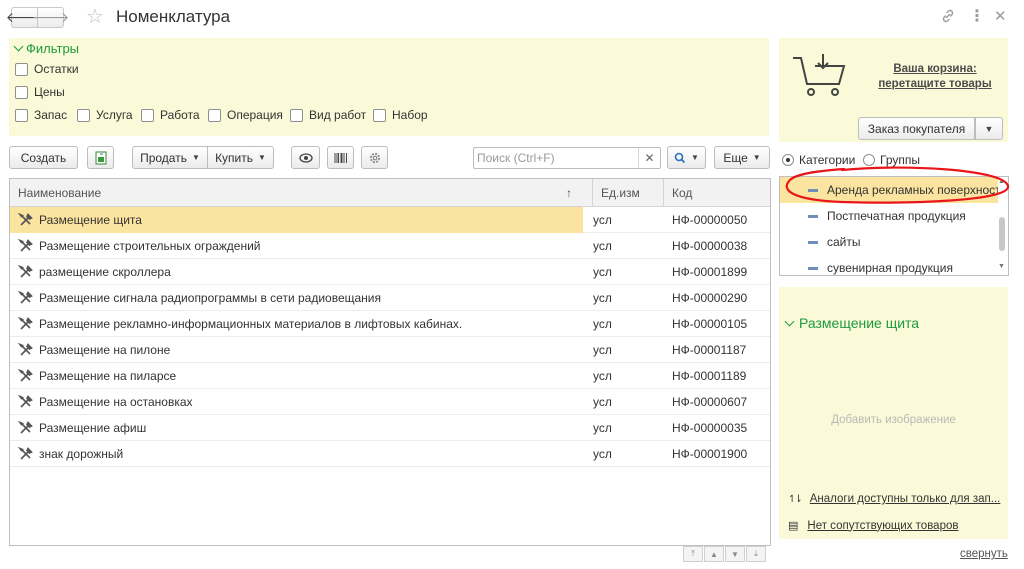 The height and width of the screenshot is (569, 1024). What do you see at coordinates (889, 242) in the screenshot?
I see `category-item: сайты` at bounding box center [889, 242].